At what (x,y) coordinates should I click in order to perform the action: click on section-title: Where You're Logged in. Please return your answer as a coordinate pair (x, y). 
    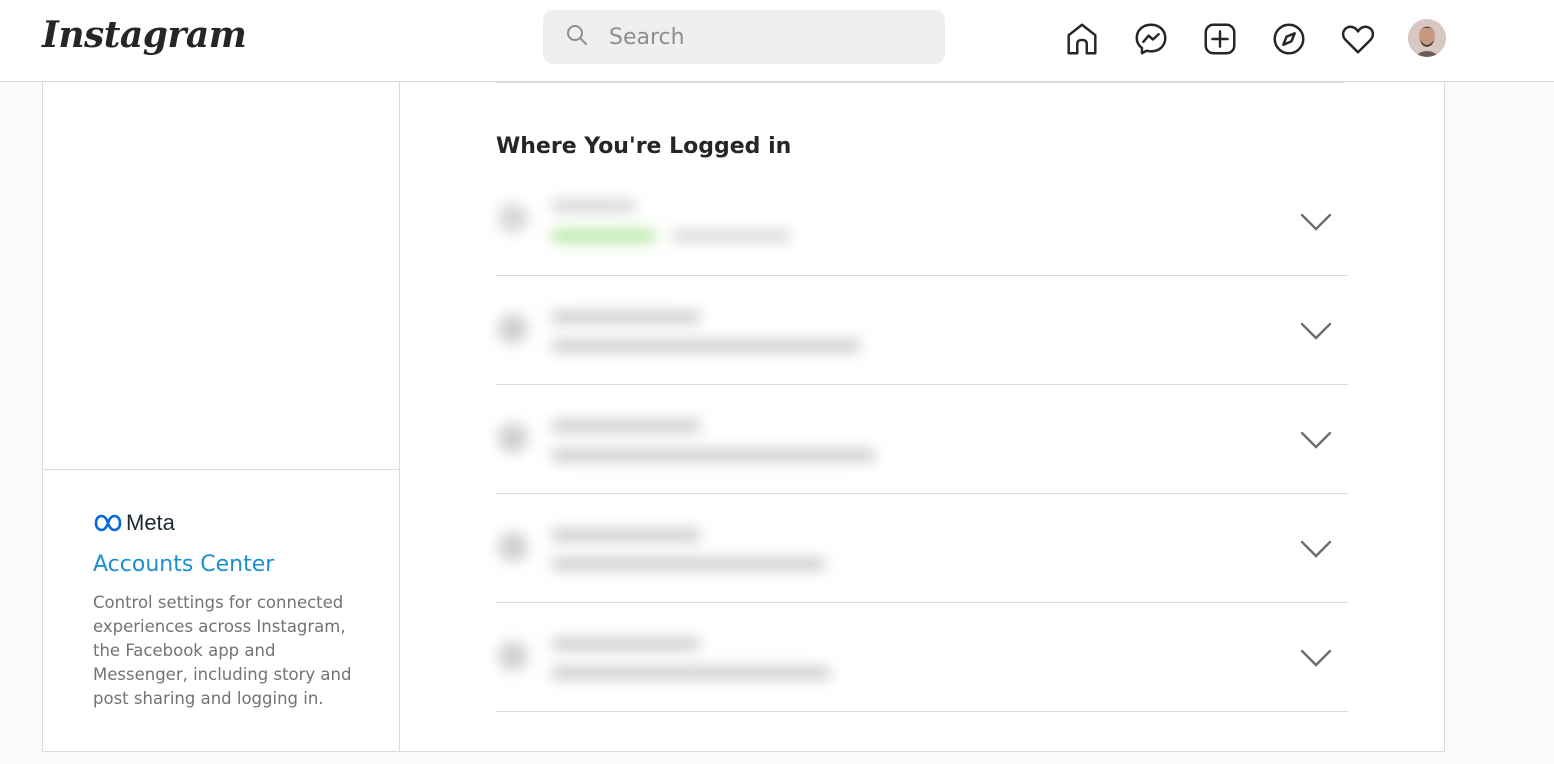
    Looking at the image, I should click on (644, 146).